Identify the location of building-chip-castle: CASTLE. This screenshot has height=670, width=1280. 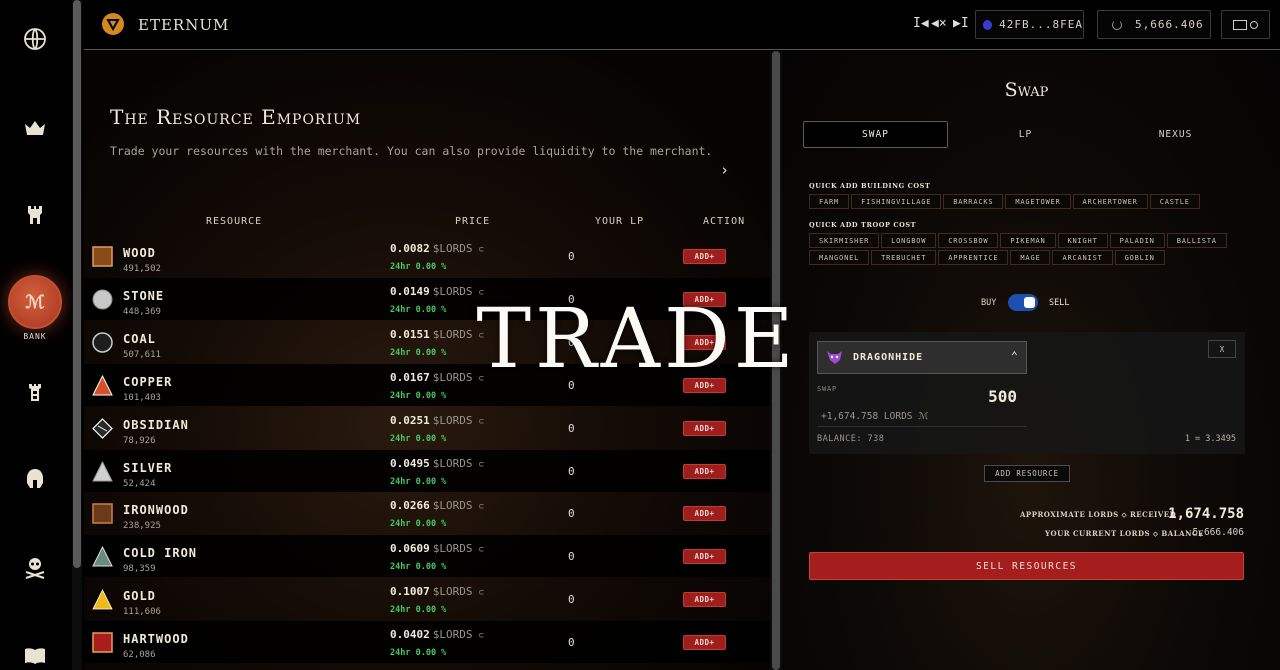
(1174, 201).